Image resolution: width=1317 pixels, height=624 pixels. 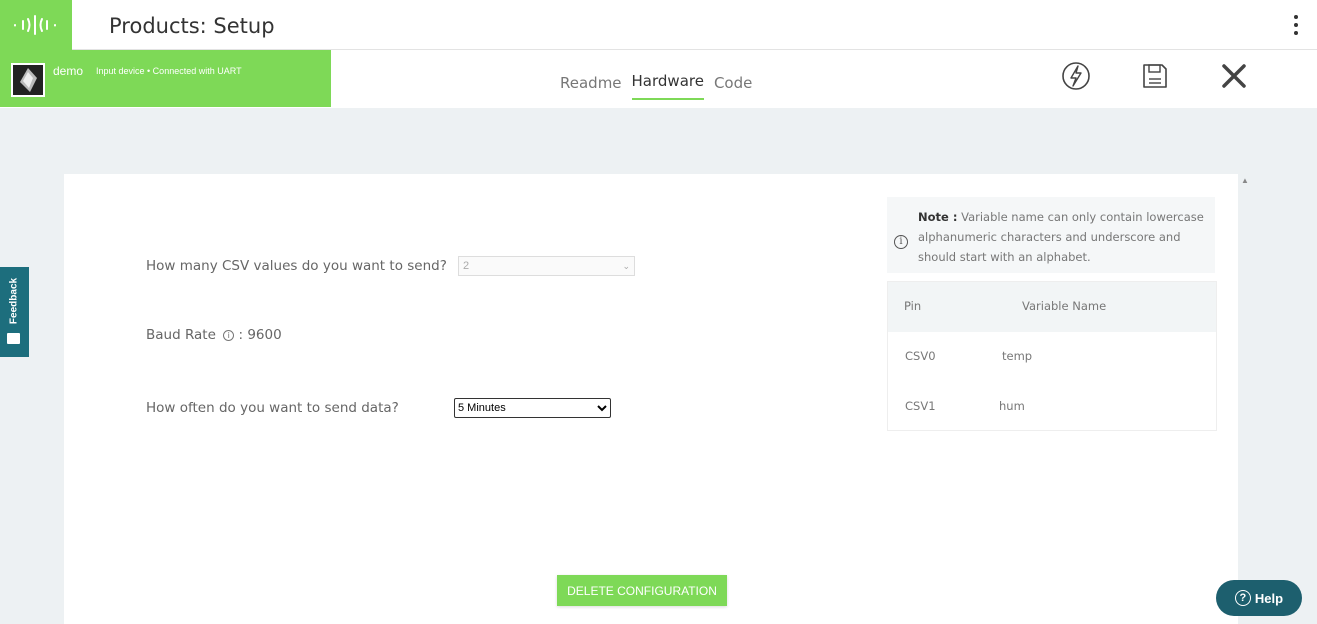 I want to click on csv-count-select: 2 ⌄, so click(x=546, y=266).